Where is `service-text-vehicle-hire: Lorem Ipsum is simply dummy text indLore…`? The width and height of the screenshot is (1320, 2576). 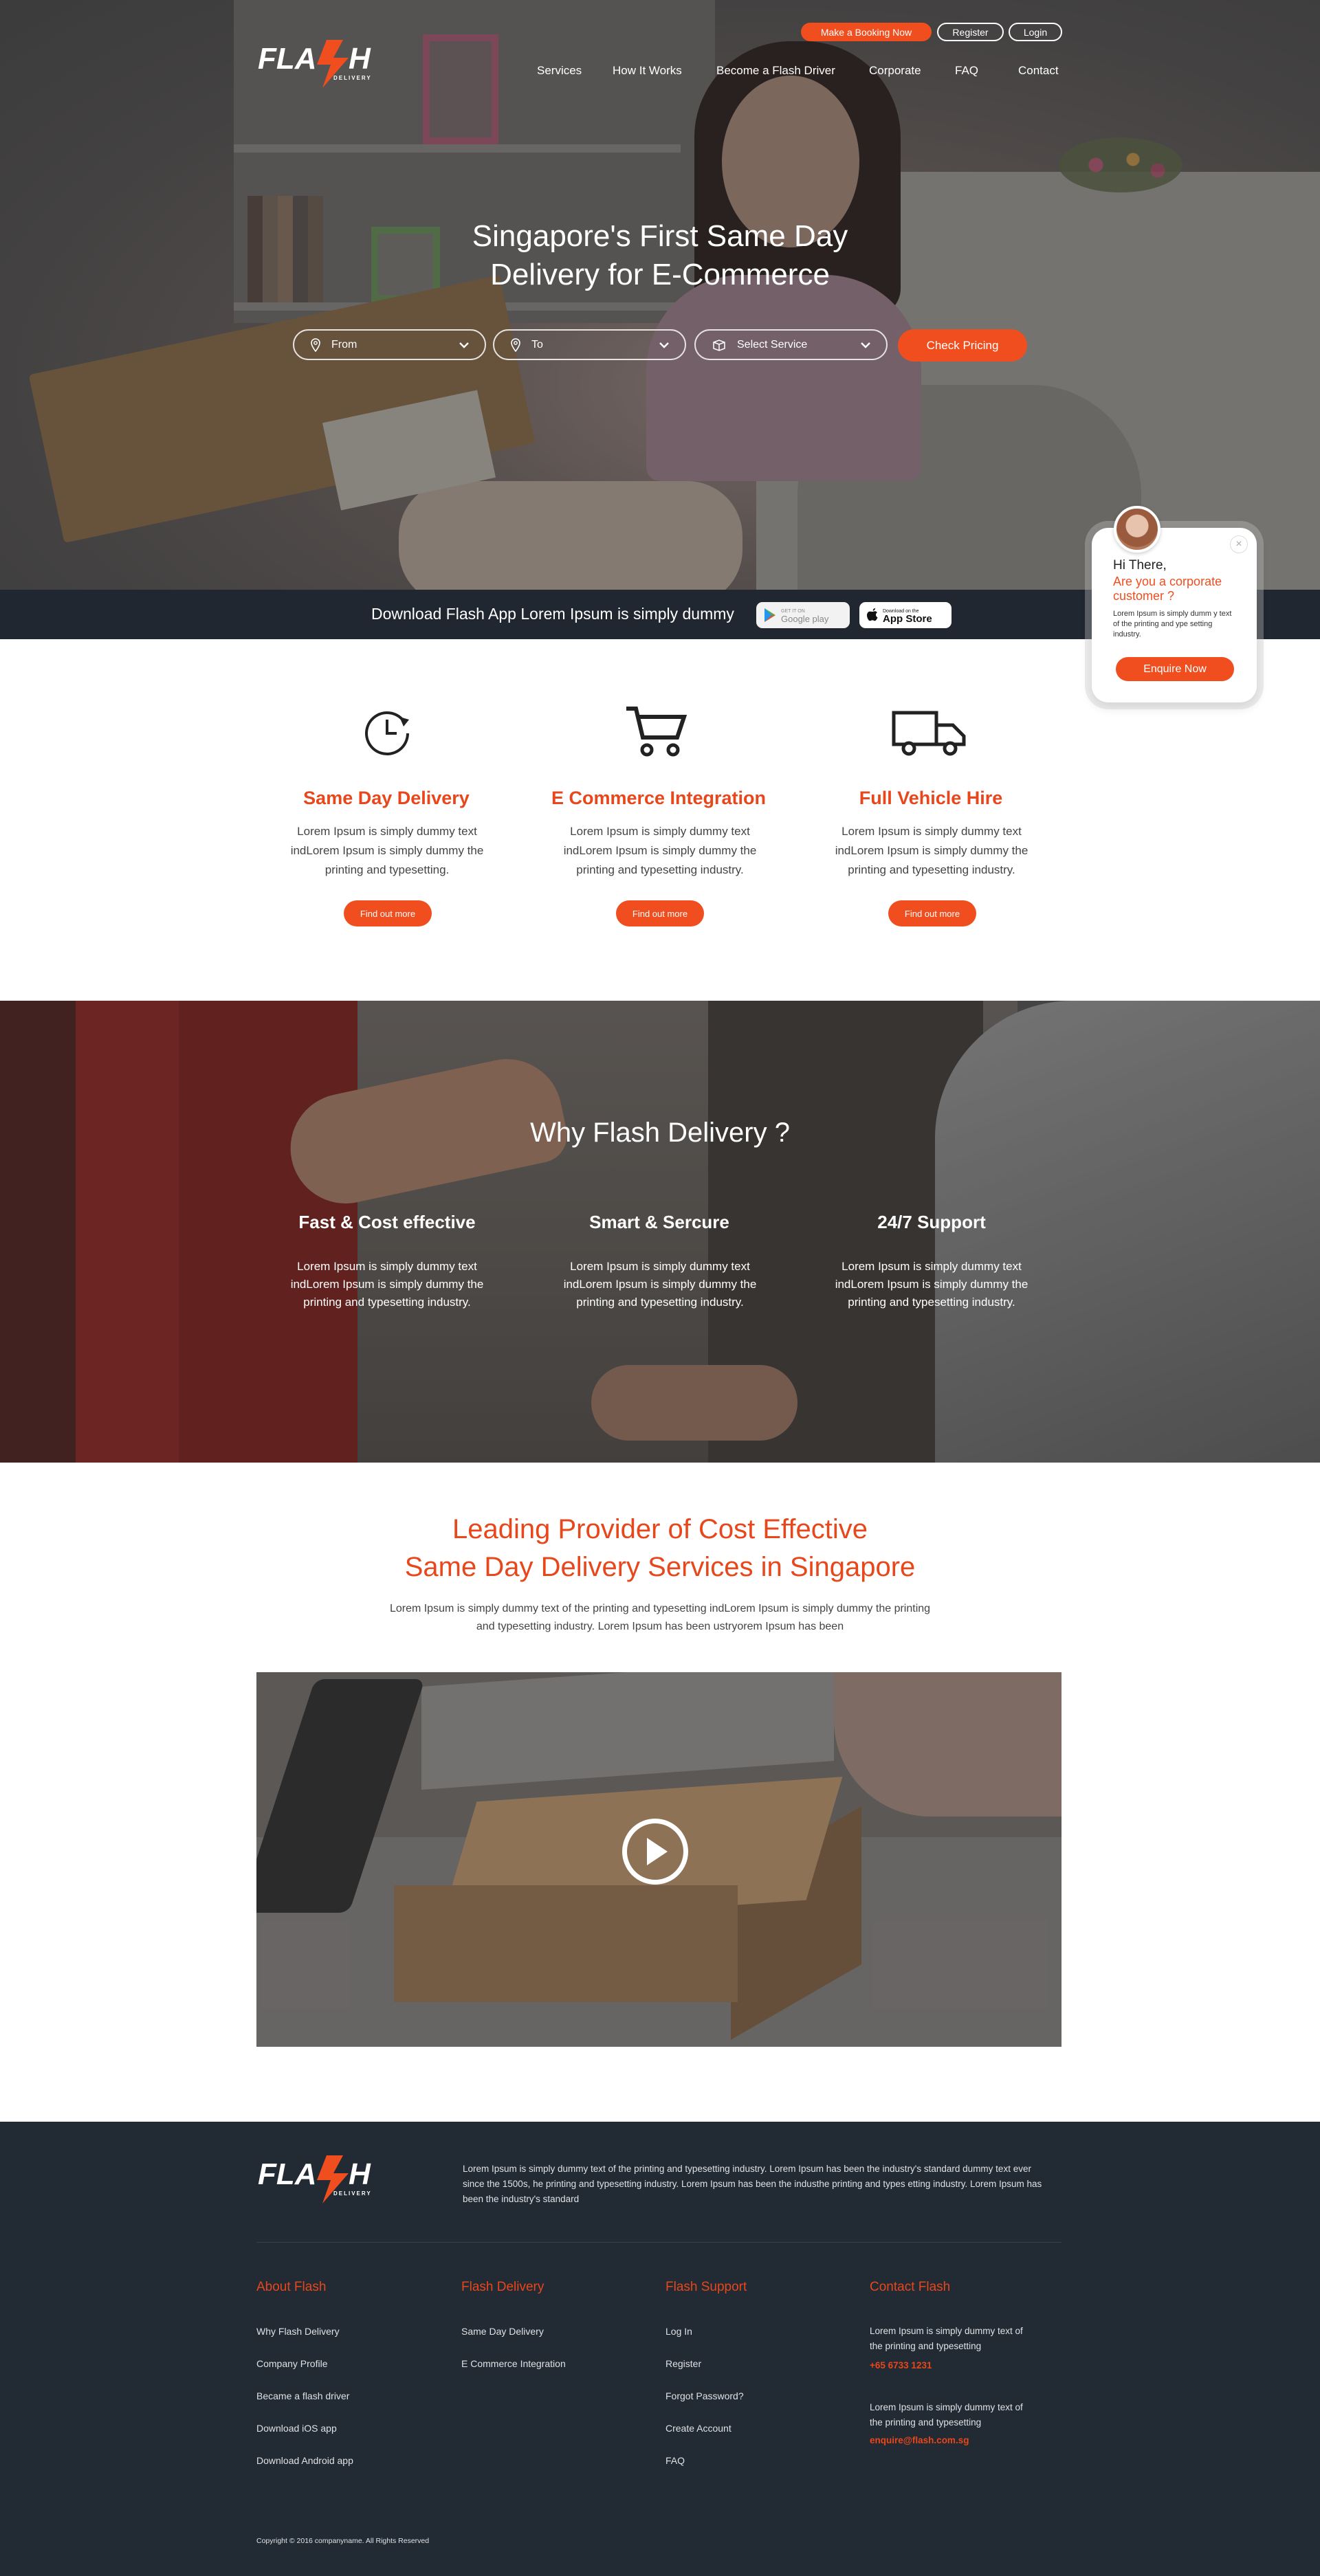 service-text-vehicle-hire: Lorem Ipsum is simply dummy text indLore… is located at coordinates (931, 850).